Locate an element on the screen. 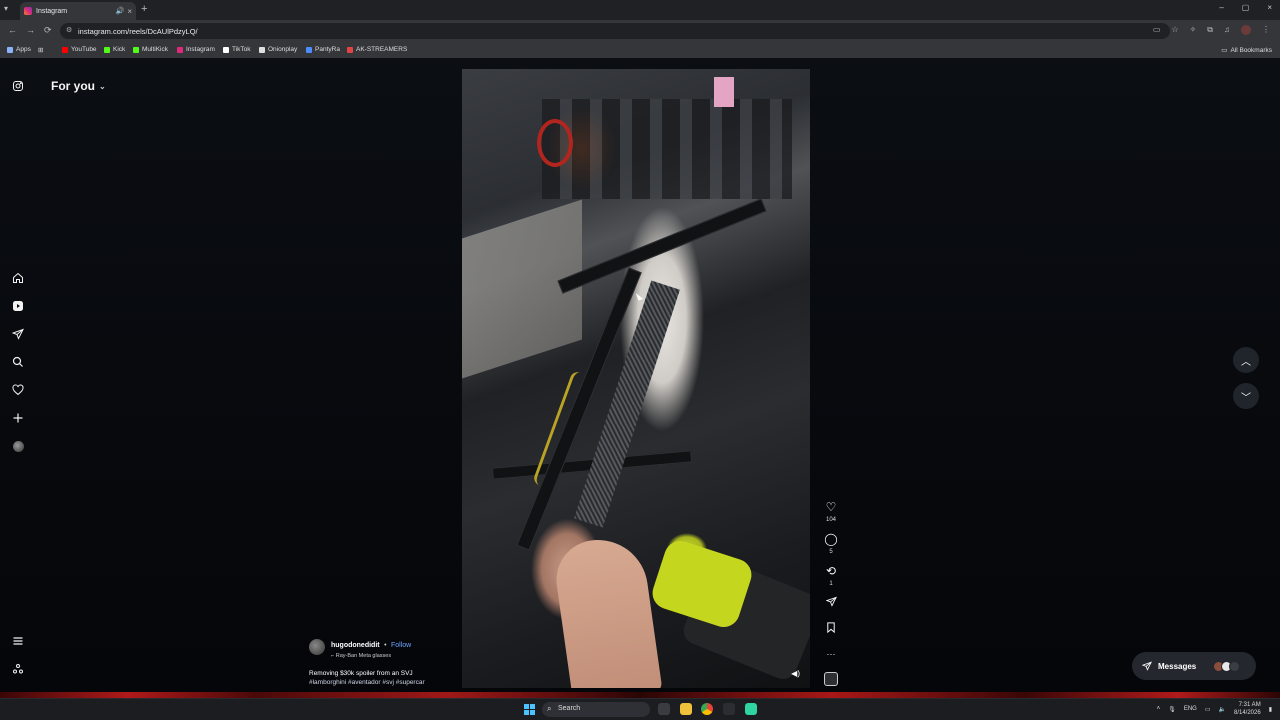 The height and width of the screenshot is (720, 1280). search-icon is located at coordinates (18, 362).